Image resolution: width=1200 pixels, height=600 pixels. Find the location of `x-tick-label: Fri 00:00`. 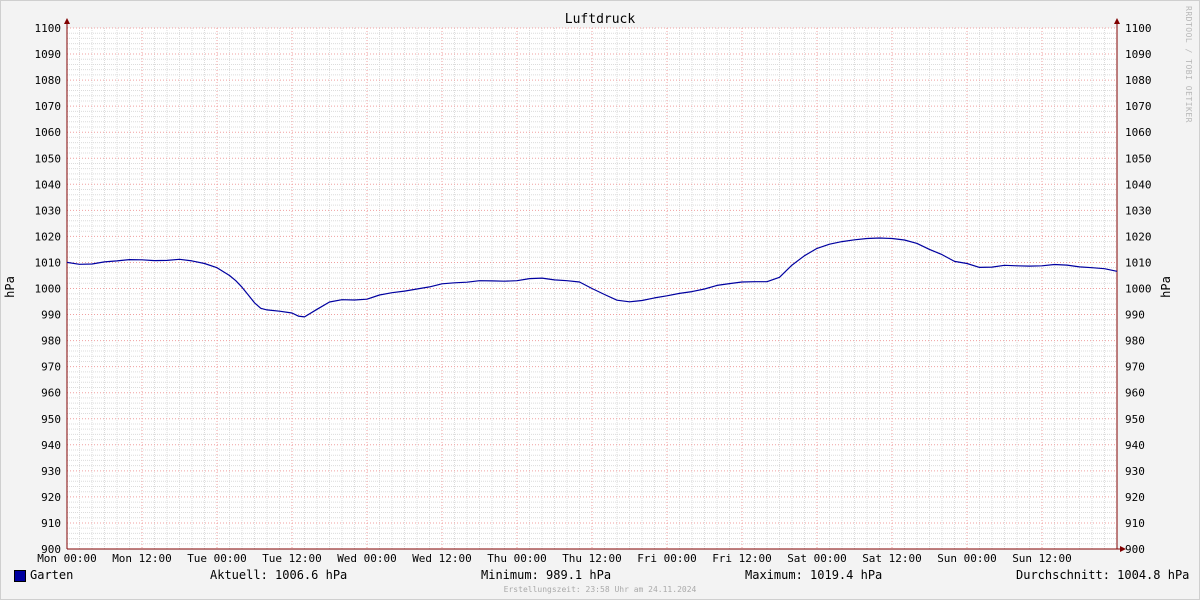

x-tick-label: Fri 00:00 is located at coordinates (667, 558).